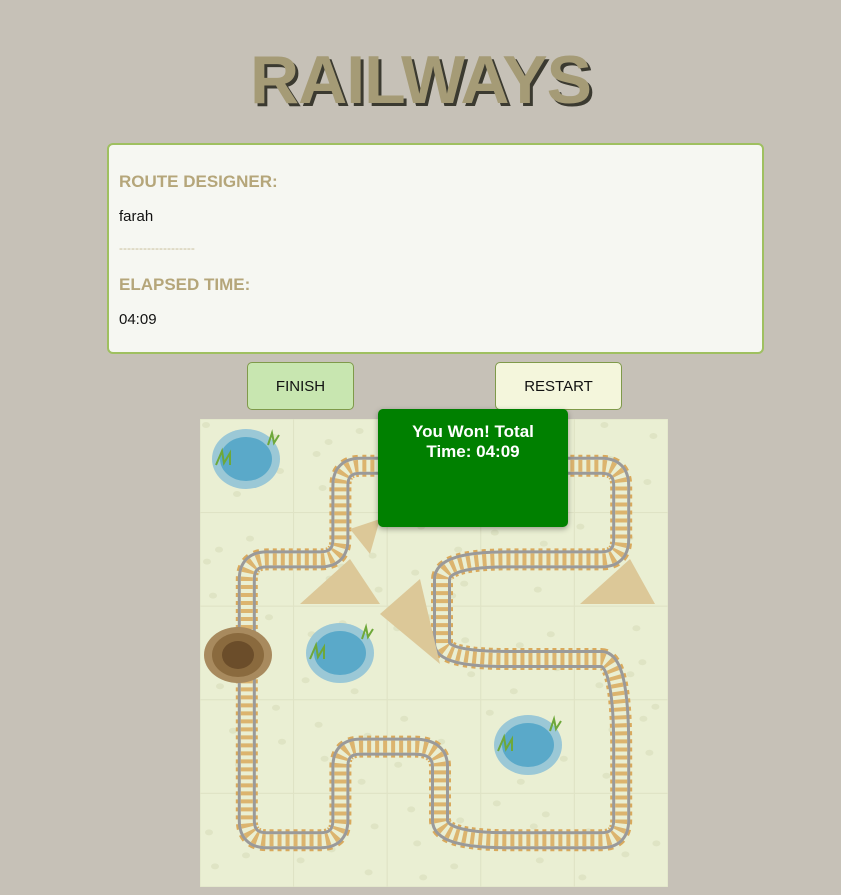 This screenshot has width=841, height=895. Describe the element at coordinates (185, 284) in the screenshot. I see `elapsed-time-label: ELAPSED TIME:` at that location.